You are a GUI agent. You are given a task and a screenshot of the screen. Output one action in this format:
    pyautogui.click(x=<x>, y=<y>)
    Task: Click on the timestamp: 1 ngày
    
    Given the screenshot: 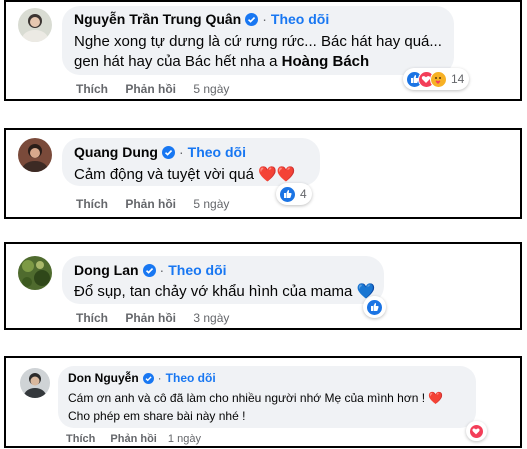 What is the action you would take?
    pyautogui.click(x=184, y=439)
    